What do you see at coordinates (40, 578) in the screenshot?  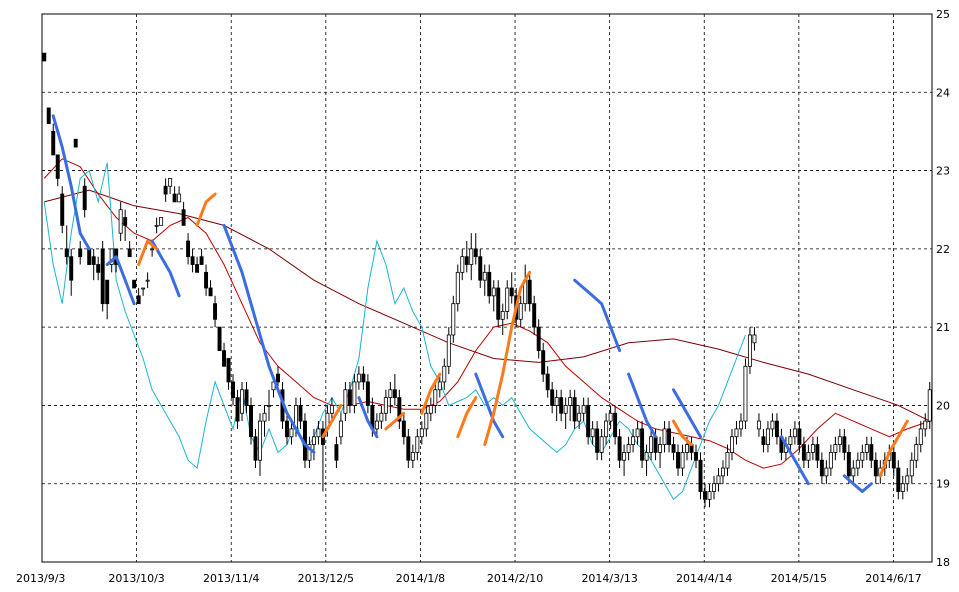 I see `x-tick-label: 2013/9/3` at bounding box center [40, 578].